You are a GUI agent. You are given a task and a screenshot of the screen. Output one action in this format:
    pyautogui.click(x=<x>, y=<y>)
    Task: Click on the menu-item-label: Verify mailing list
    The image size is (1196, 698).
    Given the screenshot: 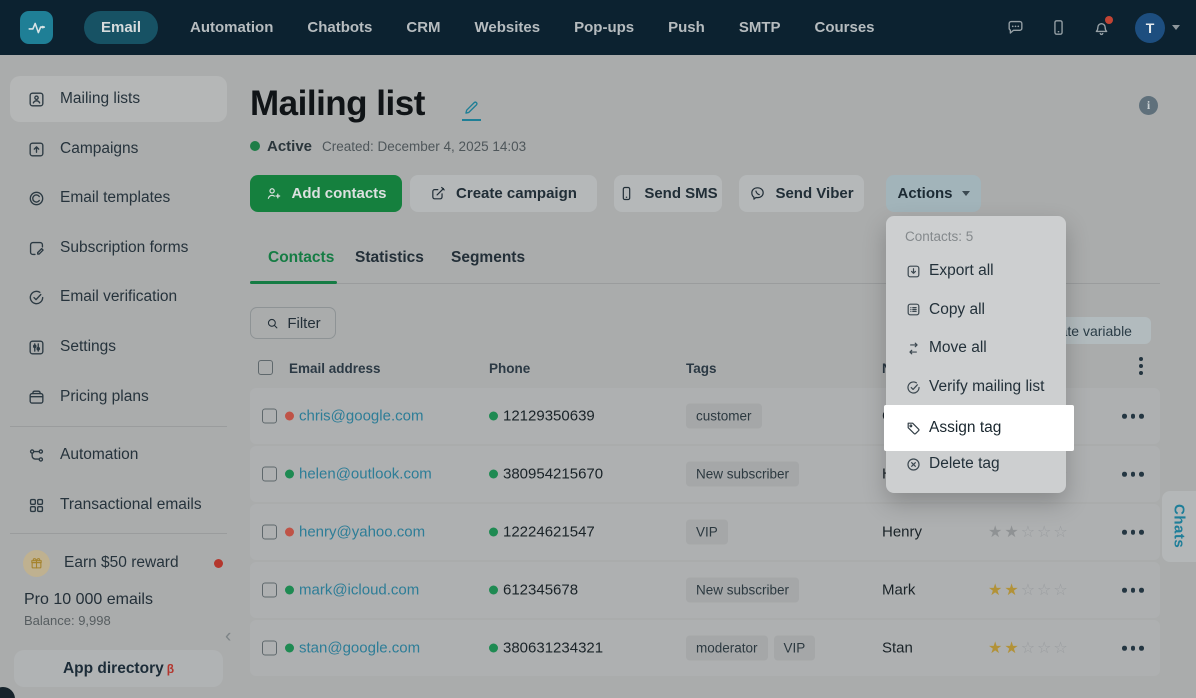 What is the action you would take?
    pyautogui.click(x=987, y=387)
    